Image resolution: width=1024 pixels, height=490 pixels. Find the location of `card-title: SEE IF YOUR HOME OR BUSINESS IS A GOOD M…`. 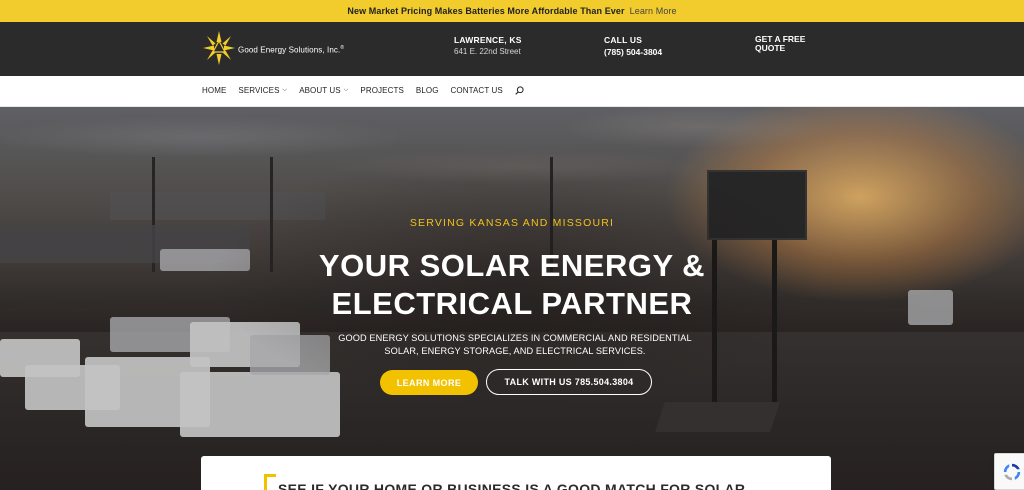

card-title: SEE IF YOUR HOME OR BUSINESS IS A GOOD M… is located at coordinates (512, 485).